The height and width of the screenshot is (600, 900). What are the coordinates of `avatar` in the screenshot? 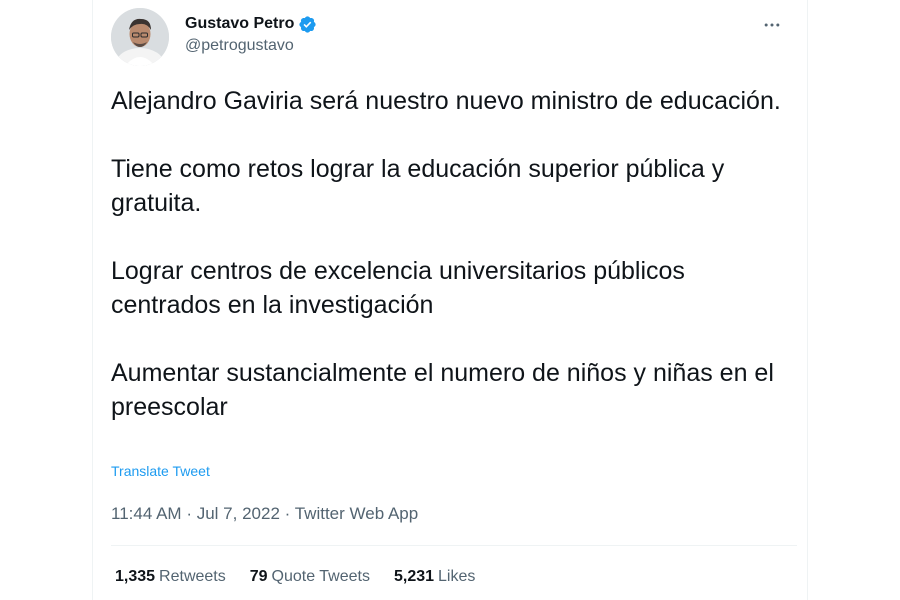 It's located at (140, 37).